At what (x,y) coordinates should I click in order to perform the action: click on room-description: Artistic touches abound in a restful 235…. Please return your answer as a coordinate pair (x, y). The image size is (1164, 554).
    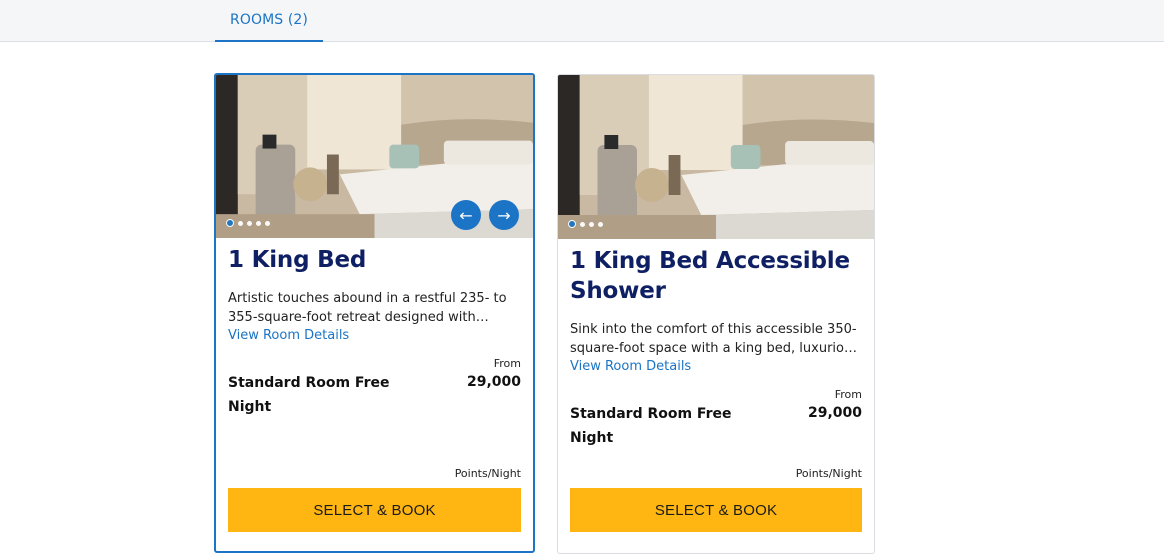
    Looking at the image, I should click on (367, 308).